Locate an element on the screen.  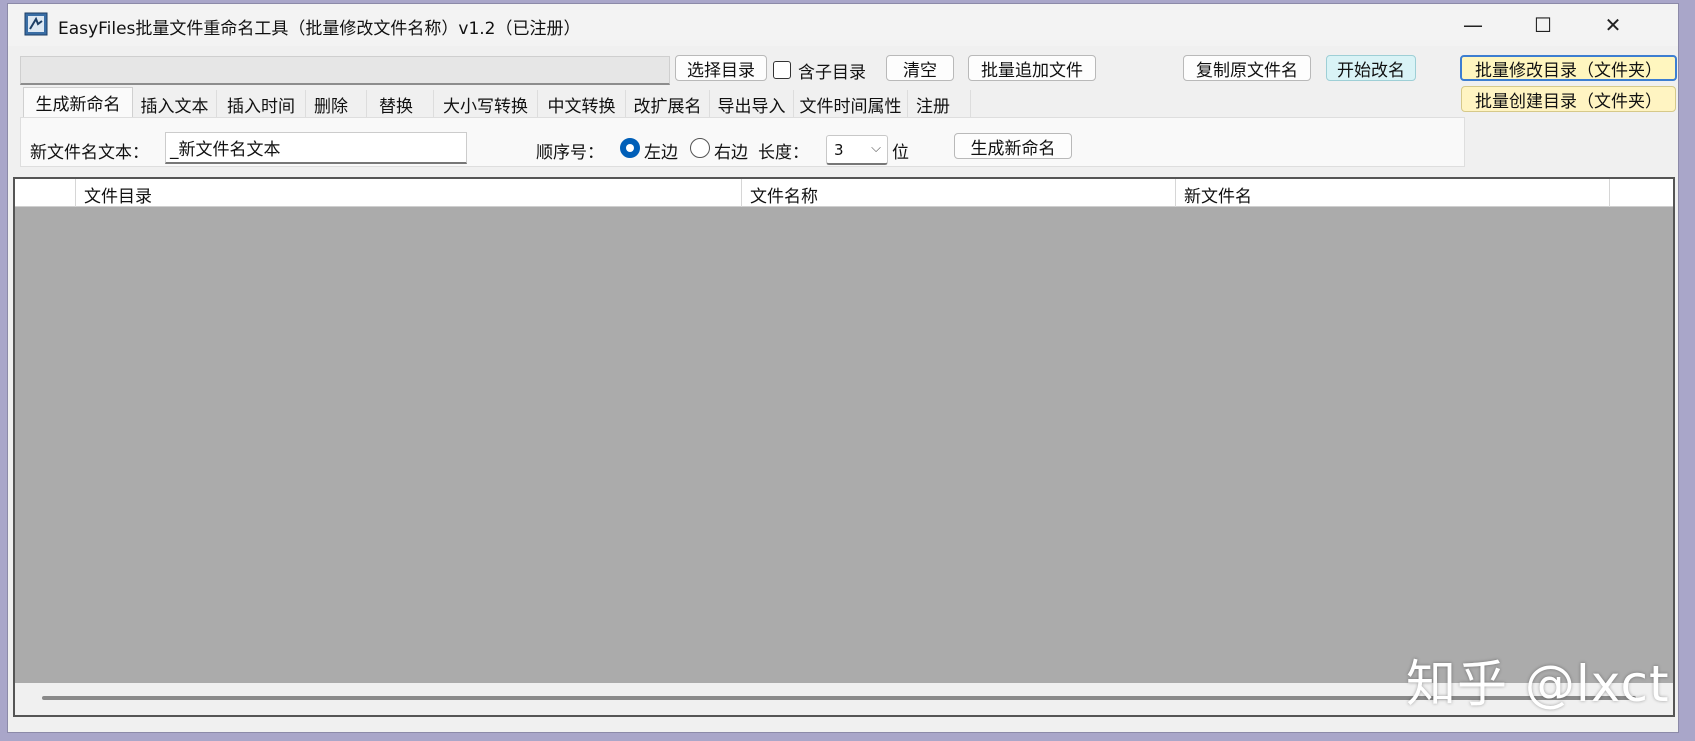
directory-path-input is located at coordinates (345, 70).